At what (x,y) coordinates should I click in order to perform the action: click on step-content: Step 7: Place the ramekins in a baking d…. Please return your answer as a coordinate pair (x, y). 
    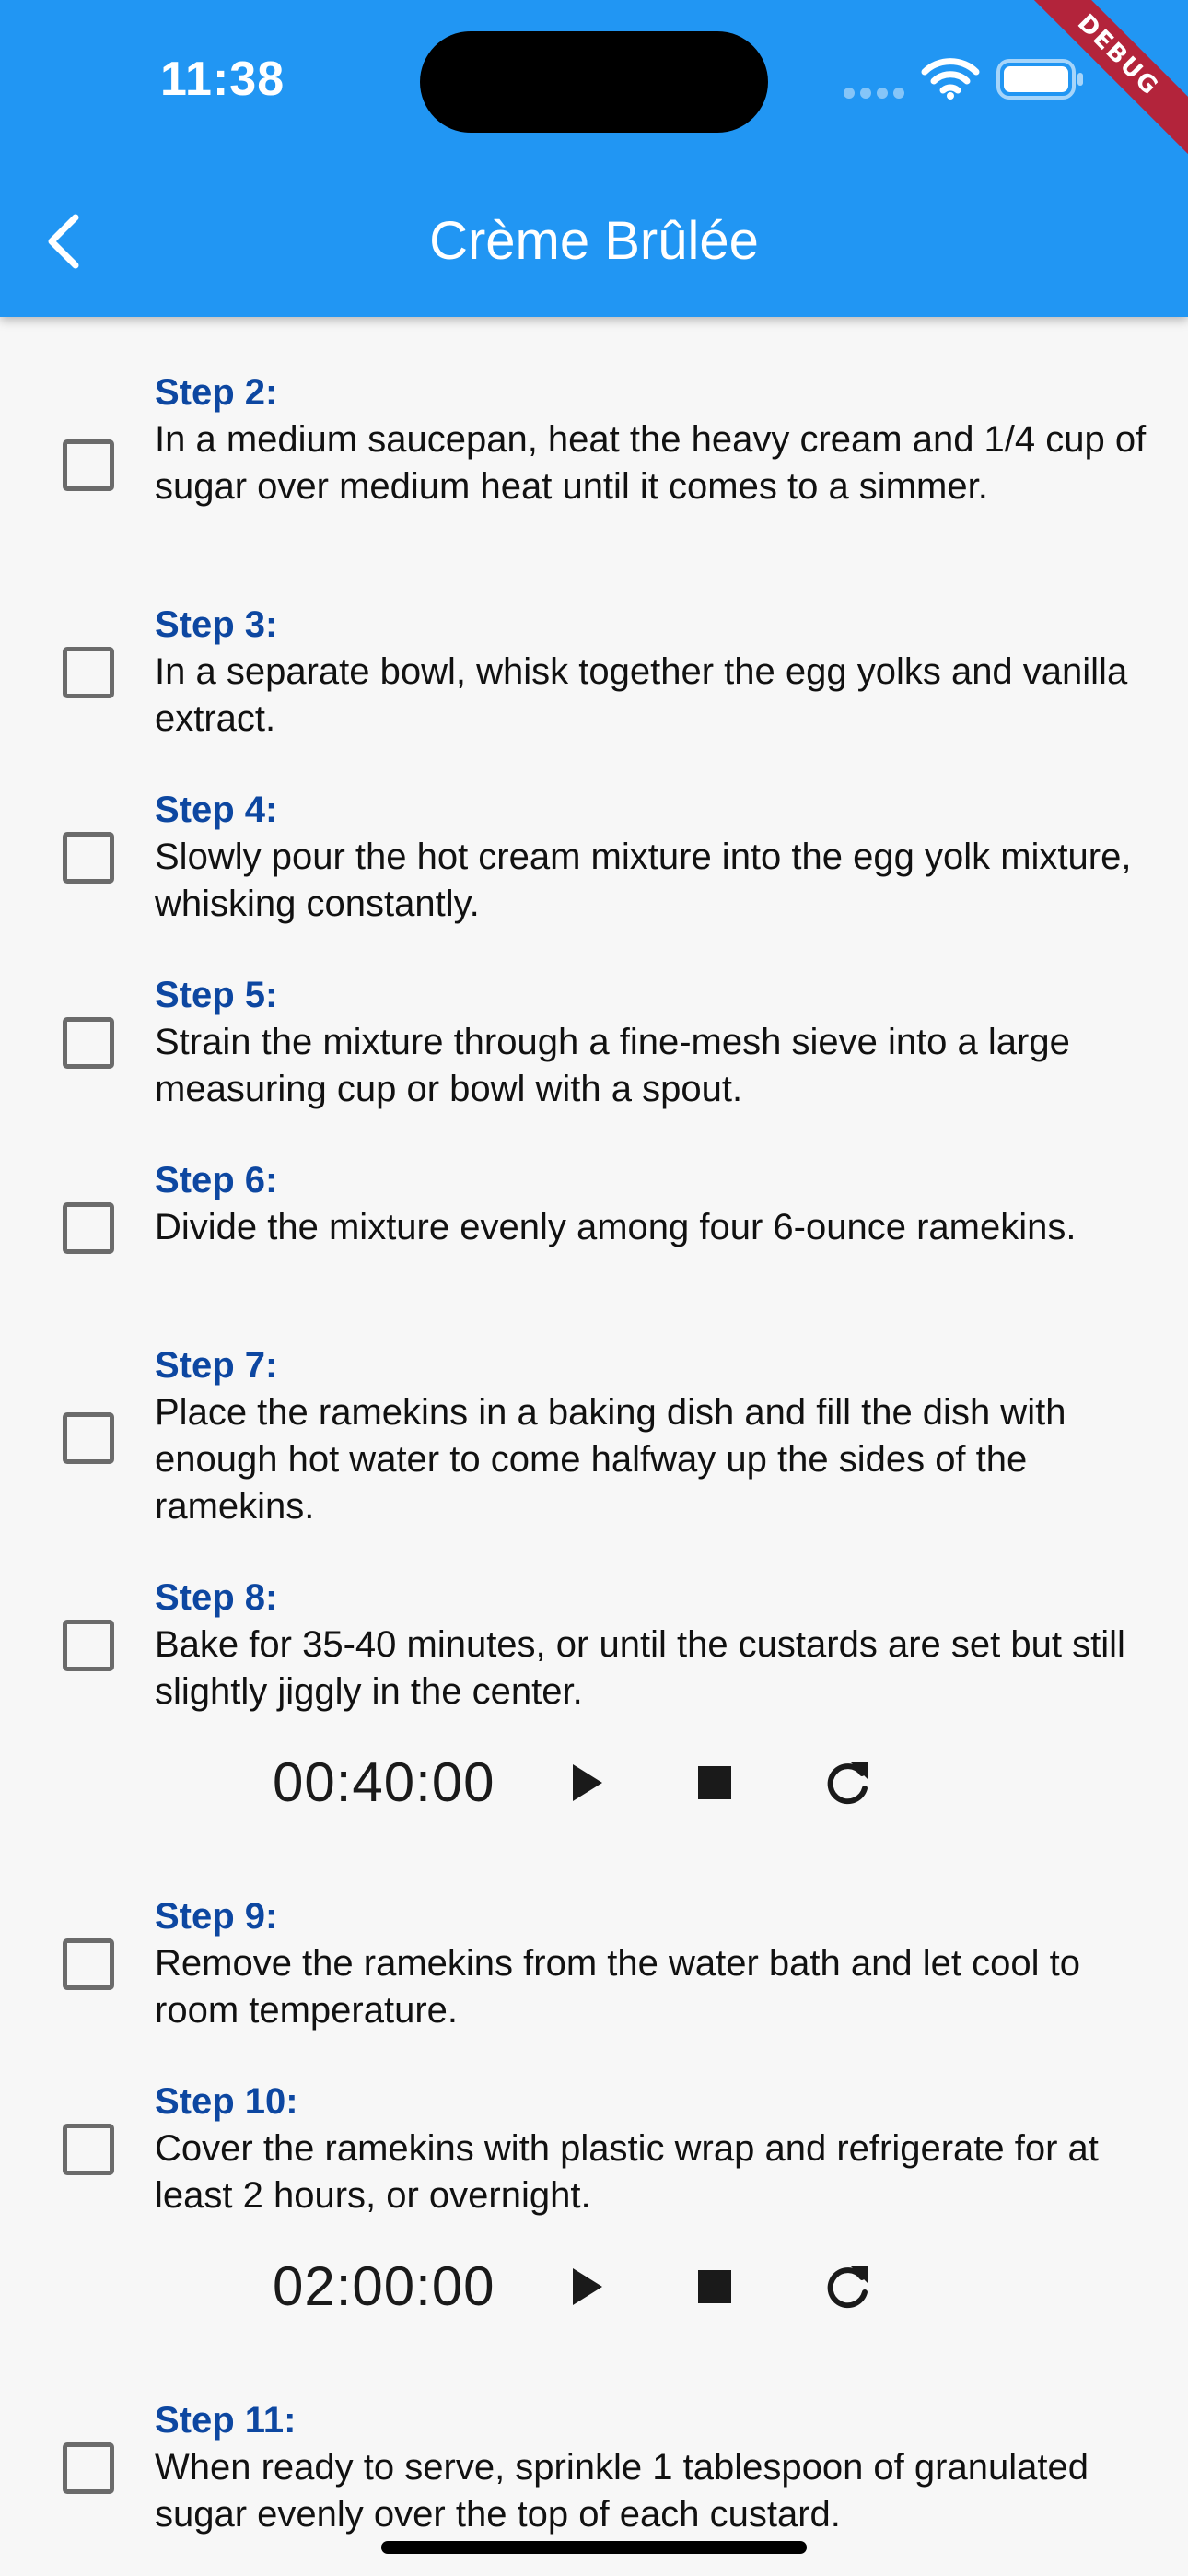
    Looking at the image, I should click on (661, 1435).